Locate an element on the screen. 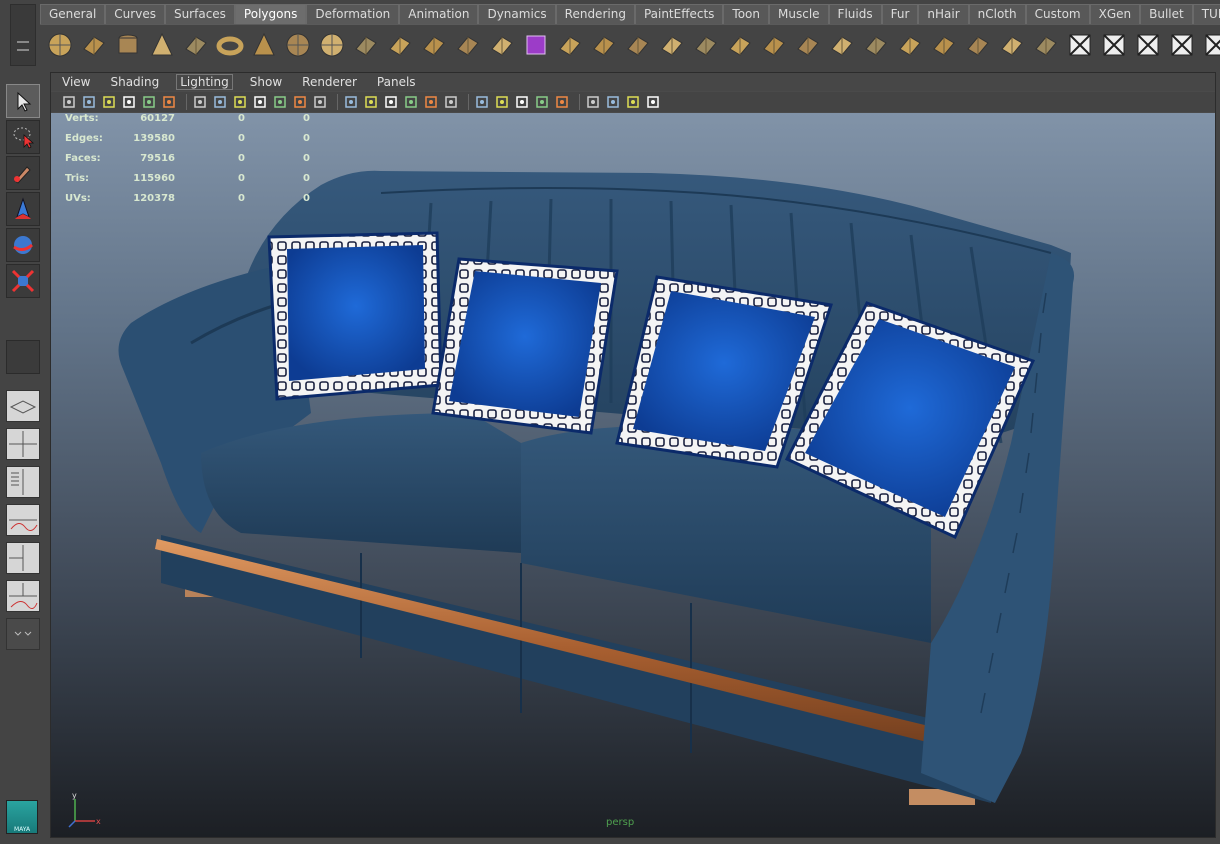 Image resolution: width=1220 pixels, height=844 pixels. xray-icon is located at coordinates (411, 102).